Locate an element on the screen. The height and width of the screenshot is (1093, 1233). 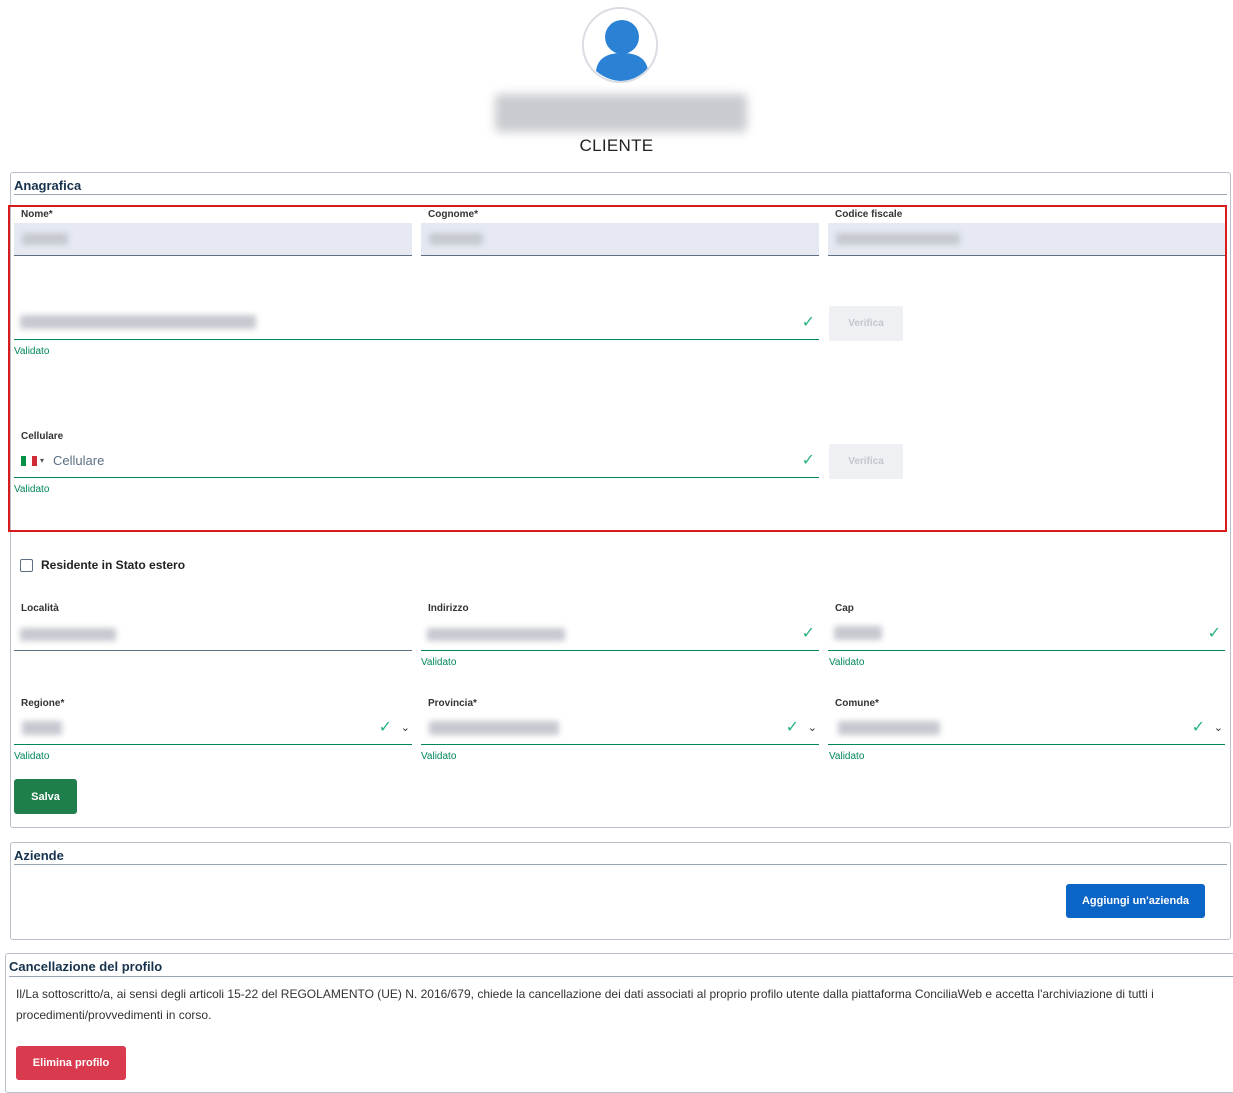
cognome-label: Cognome* is located at coordinates (453, 214).